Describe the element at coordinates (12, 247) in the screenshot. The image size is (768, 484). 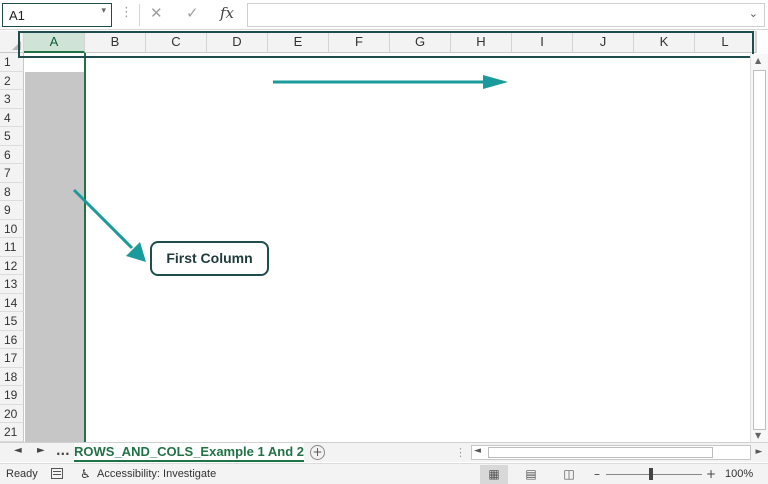
I see `row-header-11: 11` at that location.